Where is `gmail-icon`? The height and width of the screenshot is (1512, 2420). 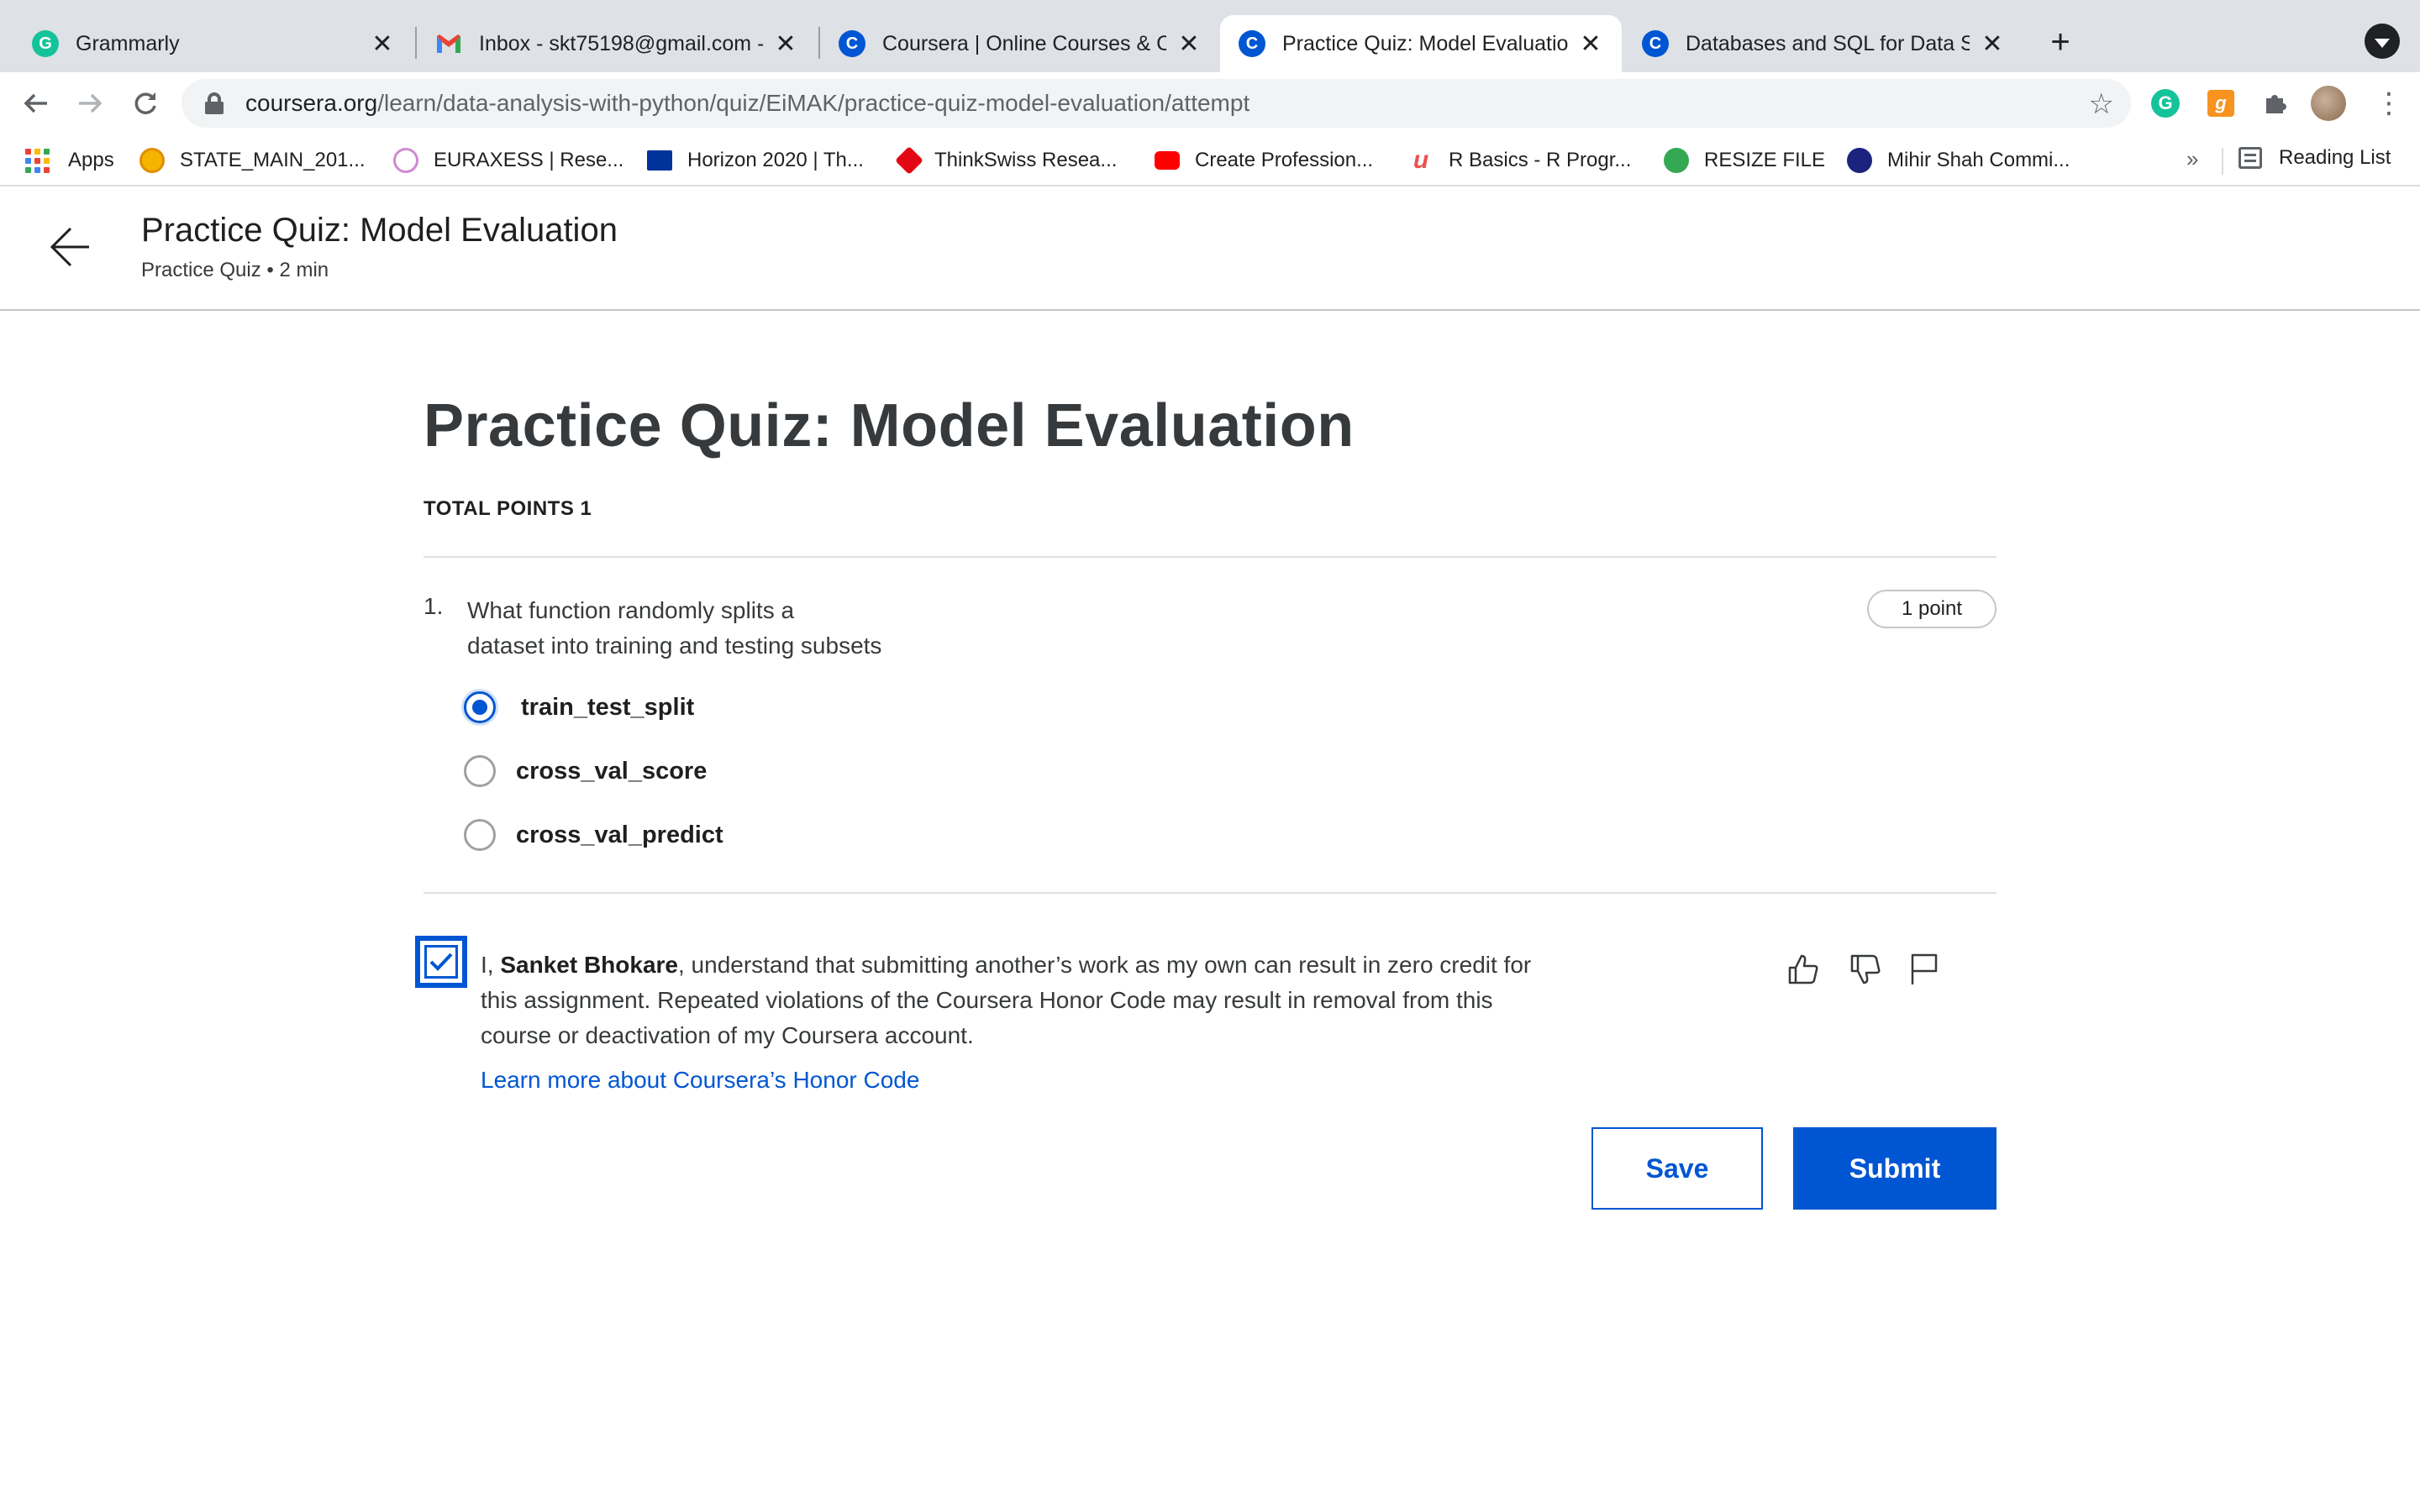
gmail-icon is located at coordinates (449, 43).